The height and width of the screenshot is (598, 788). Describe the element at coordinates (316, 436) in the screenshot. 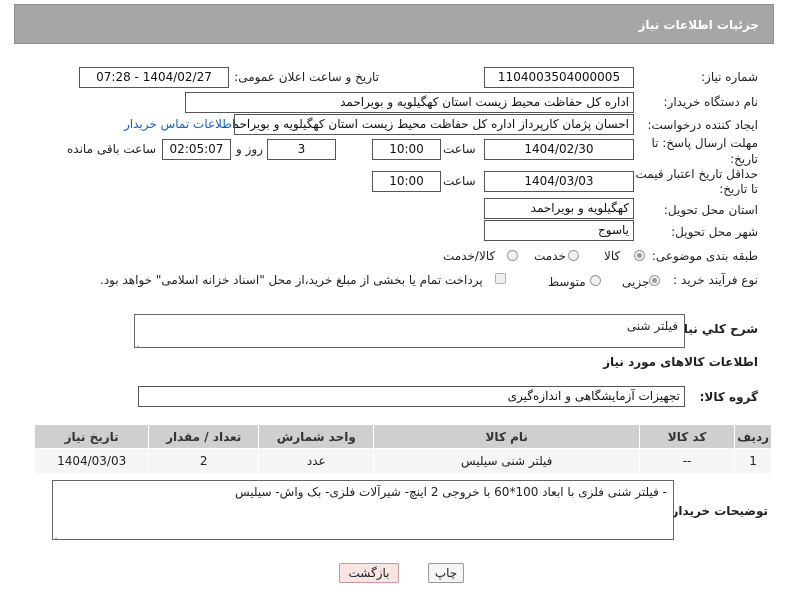

I see `col-unit-header: واحد شمارش` at that location.